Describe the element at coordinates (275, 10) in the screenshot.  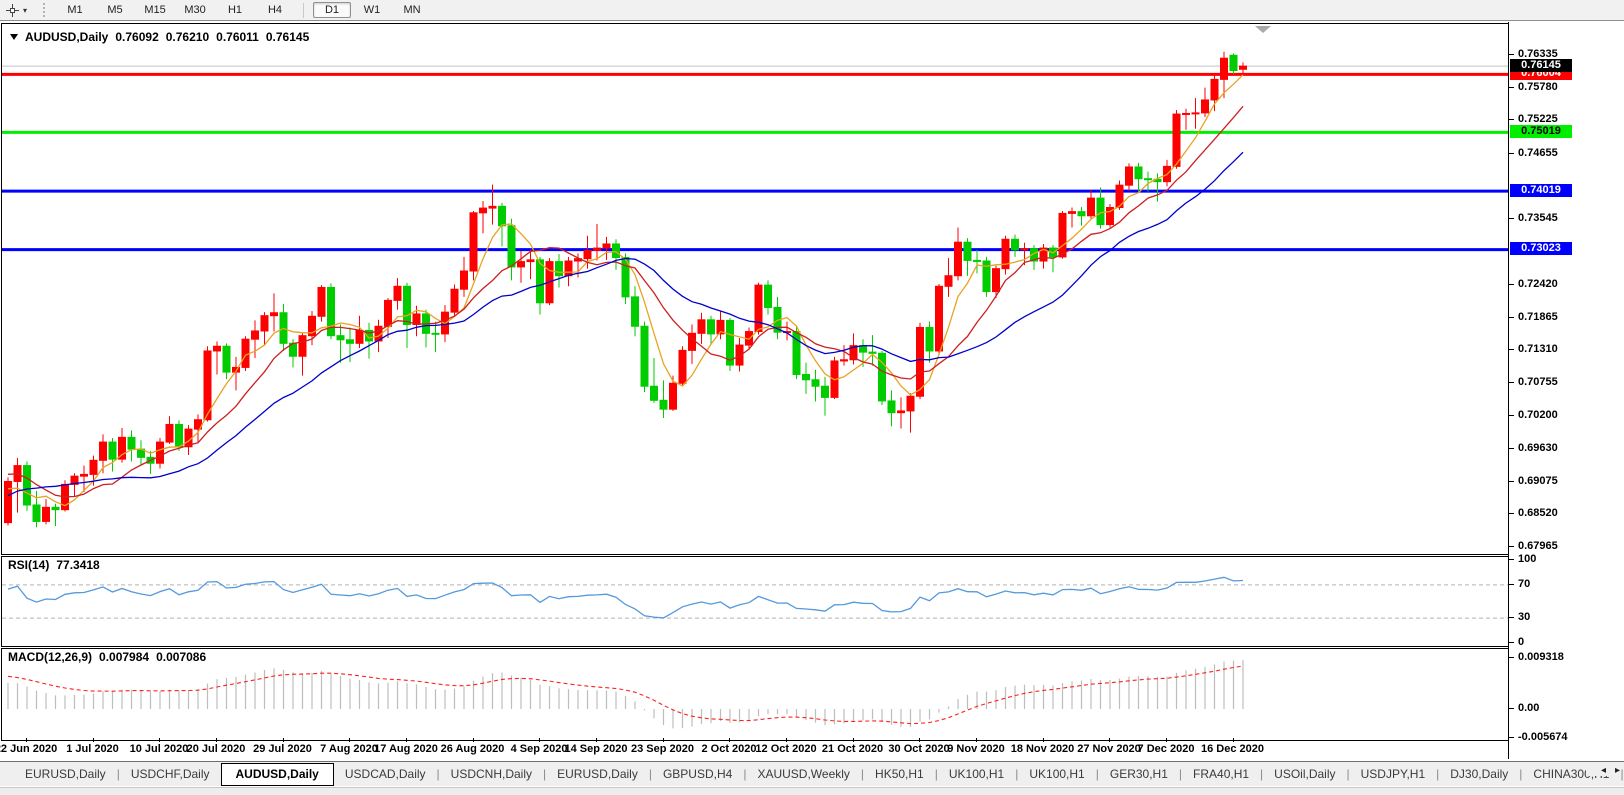
I see `timeframe-h4-button: H4` at that location.